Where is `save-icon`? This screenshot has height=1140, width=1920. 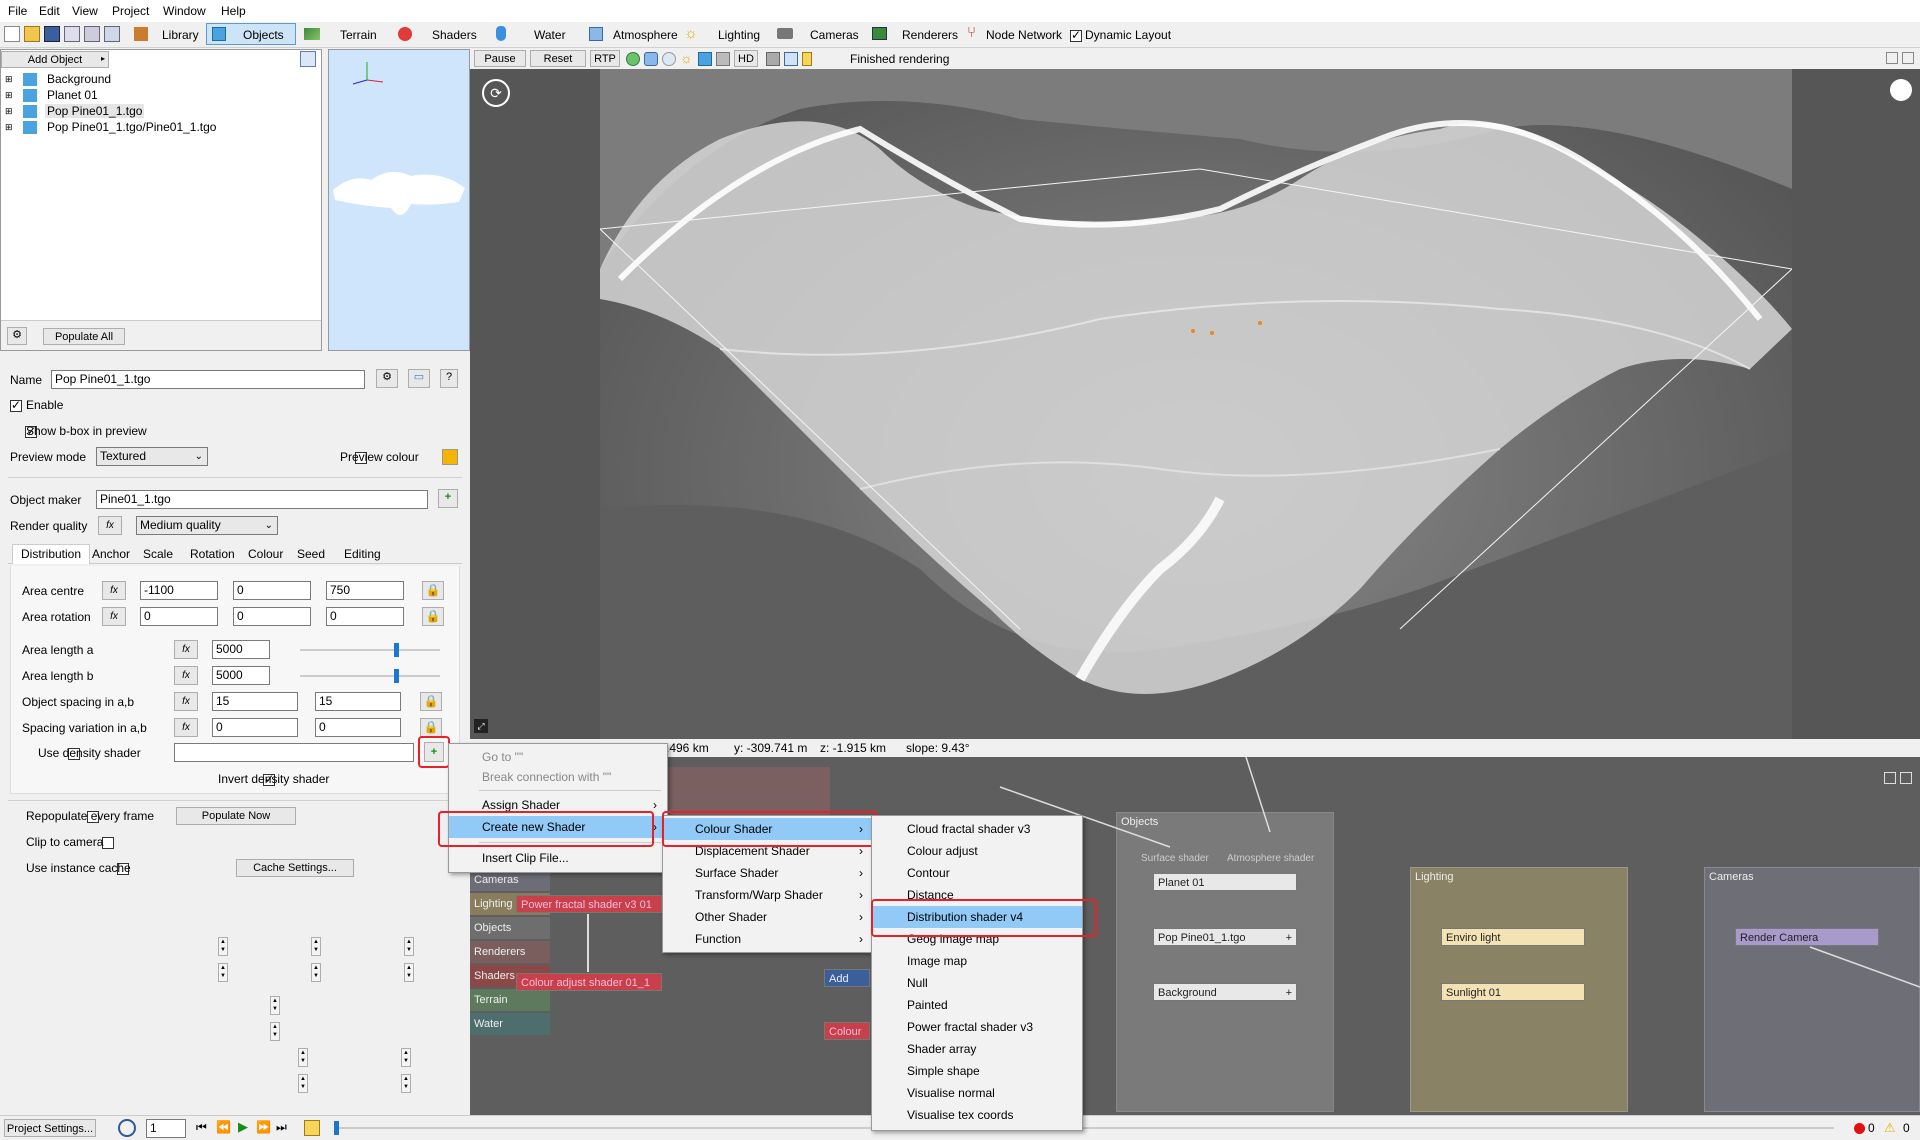
save-icon is located at coordinates (52, 34).